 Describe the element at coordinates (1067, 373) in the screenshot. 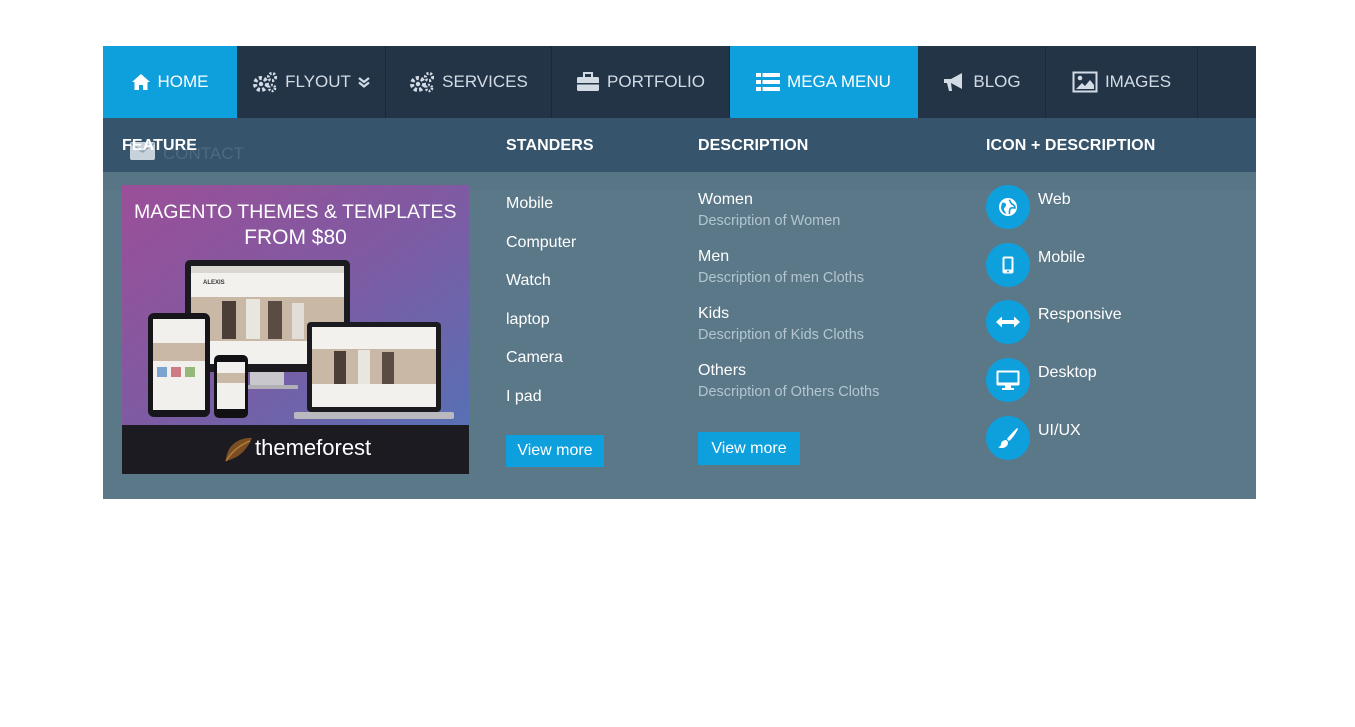

I see `icon-item-label: Desktop` at that location.